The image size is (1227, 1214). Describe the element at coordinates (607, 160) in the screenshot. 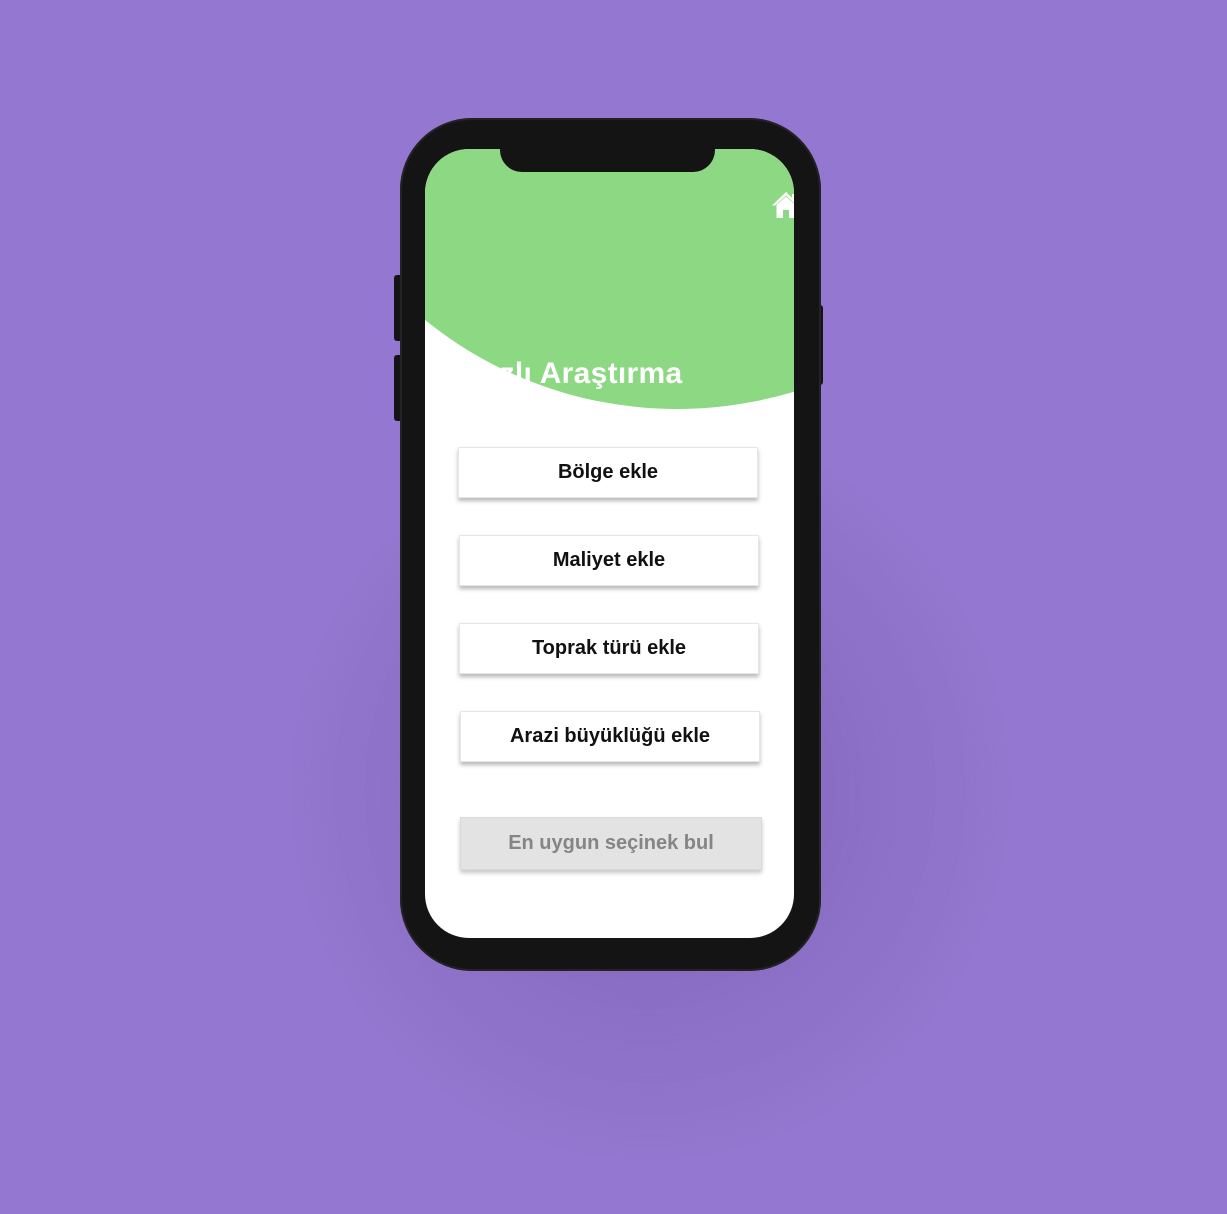

I see `phone-notch` at that location.